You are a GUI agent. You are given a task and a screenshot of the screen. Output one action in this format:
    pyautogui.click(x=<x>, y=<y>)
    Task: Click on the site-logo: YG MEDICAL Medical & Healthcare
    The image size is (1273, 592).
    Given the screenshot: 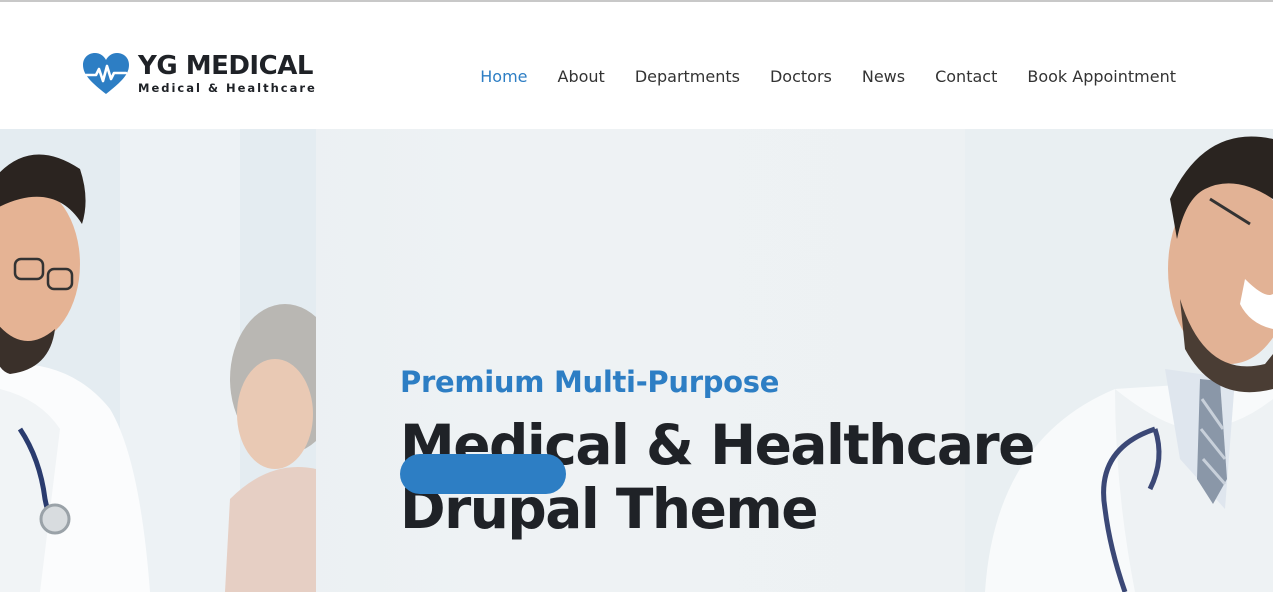 What is the action you would take?
    pyautogui.click(x=199, y=74)
    